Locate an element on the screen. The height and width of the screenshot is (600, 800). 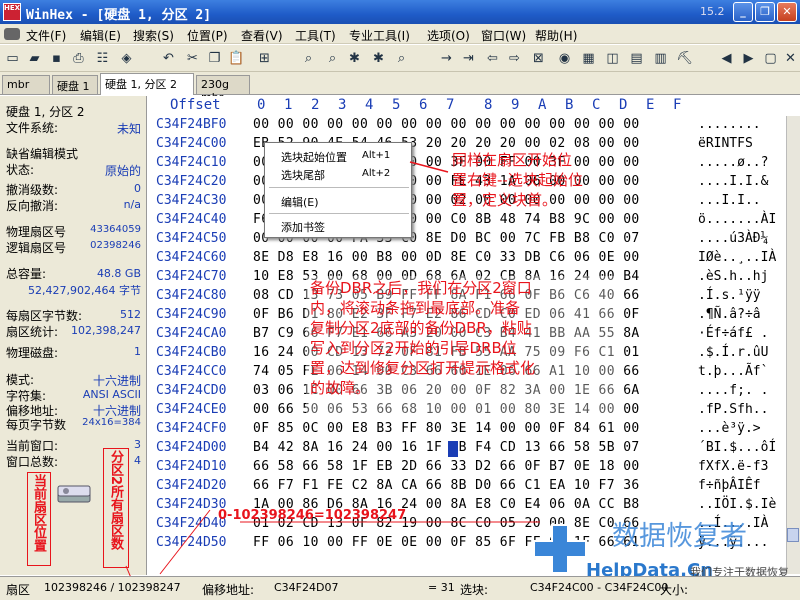
annotation-partition-sectors: 分区2所有扇区数 is located at coordinates (115, 500).